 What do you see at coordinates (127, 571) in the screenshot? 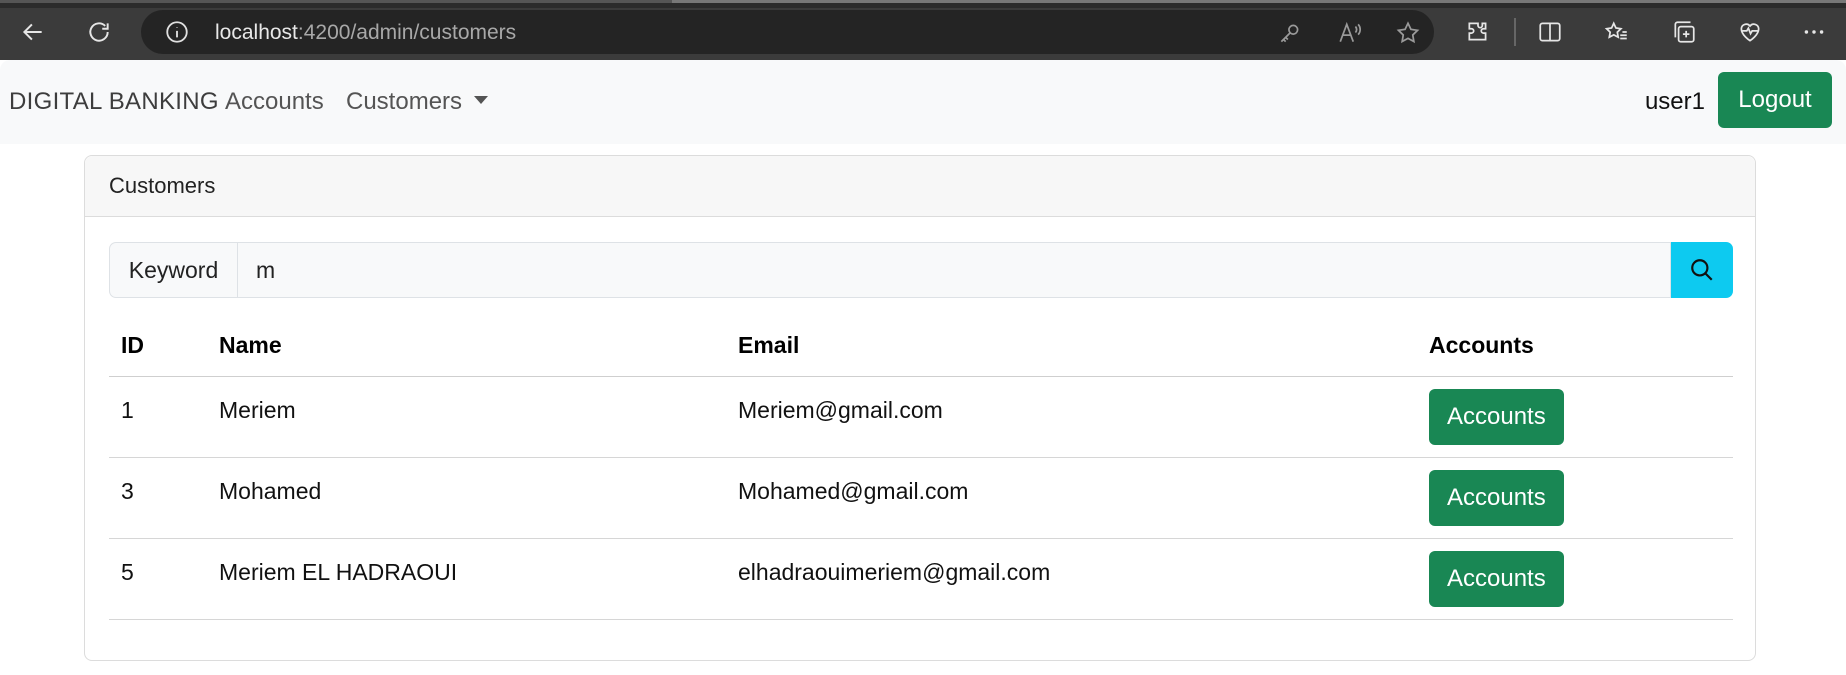
I see `customer-id: 5` at bounding box center [127, 571].